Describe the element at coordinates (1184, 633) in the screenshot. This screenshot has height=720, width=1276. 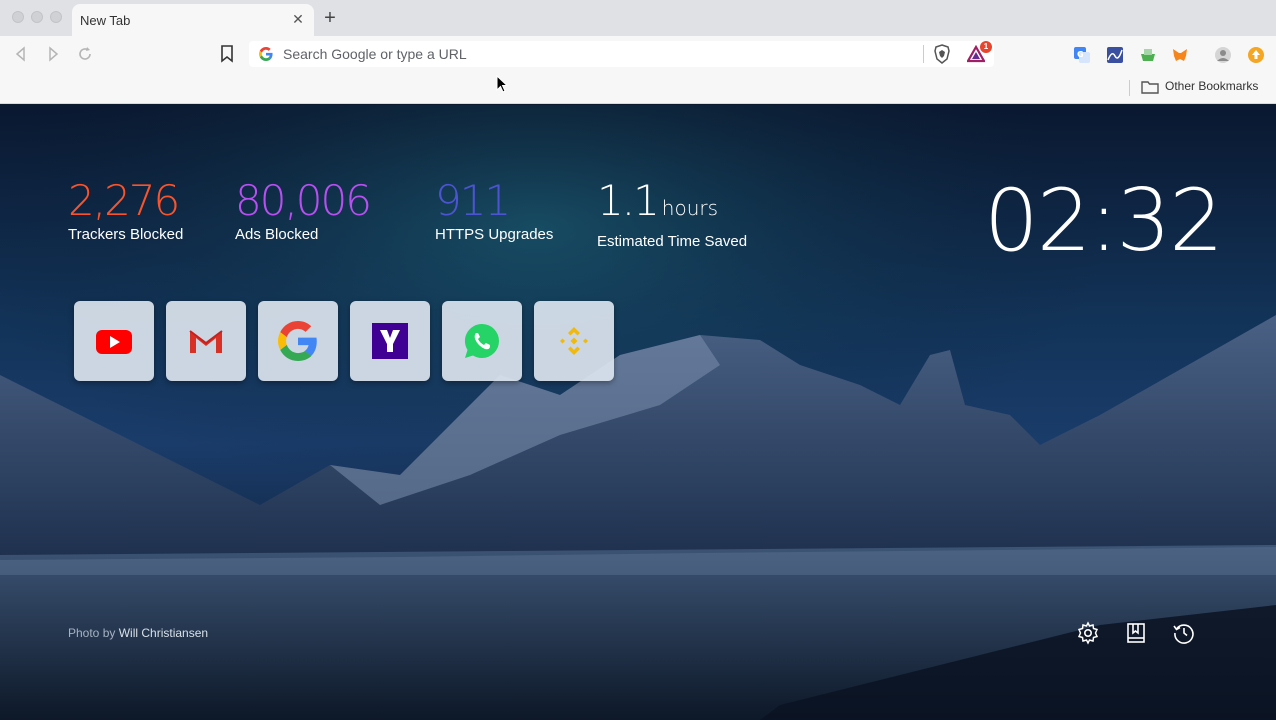
I see `history-icon` at that location.